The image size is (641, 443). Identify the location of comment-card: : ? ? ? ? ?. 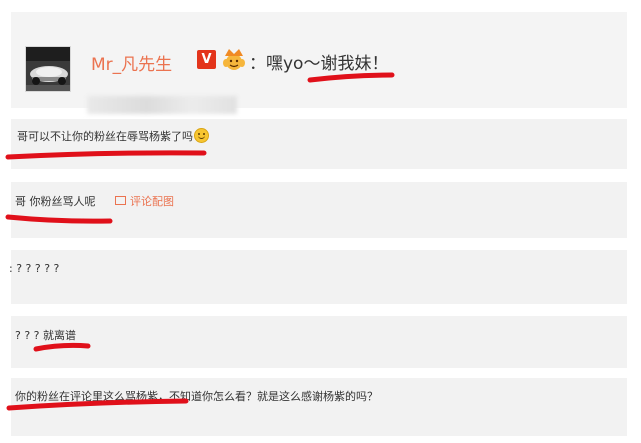
(318, 277).